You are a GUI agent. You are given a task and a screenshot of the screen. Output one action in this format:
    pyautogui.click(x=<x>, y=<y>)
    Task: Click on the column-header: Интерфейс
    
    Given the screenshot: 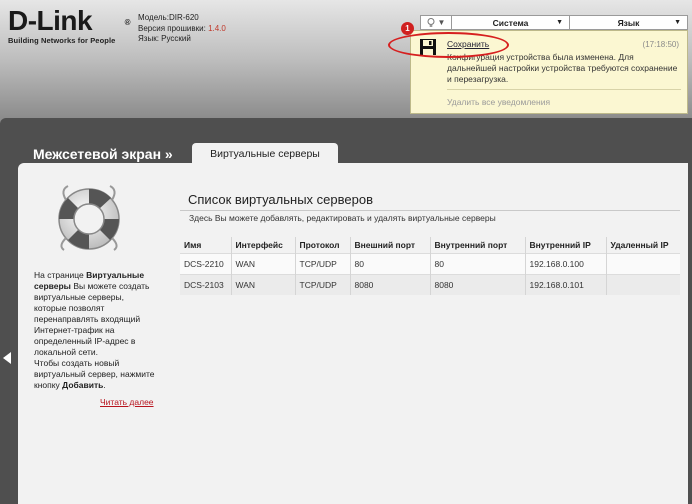 What is the action you would take?
    pyautogui.click(x=263, y=245)
    